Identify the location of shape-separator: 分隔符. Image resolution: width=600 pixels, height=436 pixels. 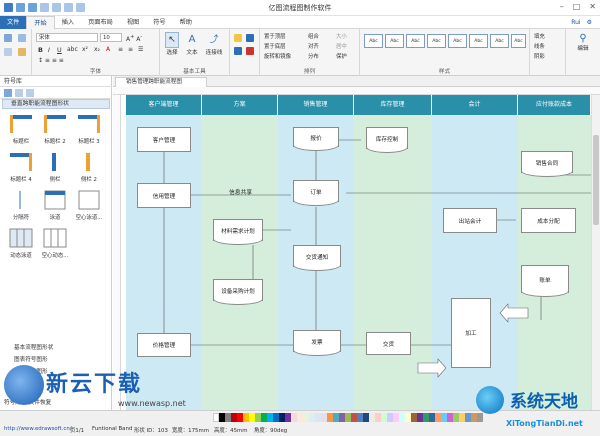
(21, 205).